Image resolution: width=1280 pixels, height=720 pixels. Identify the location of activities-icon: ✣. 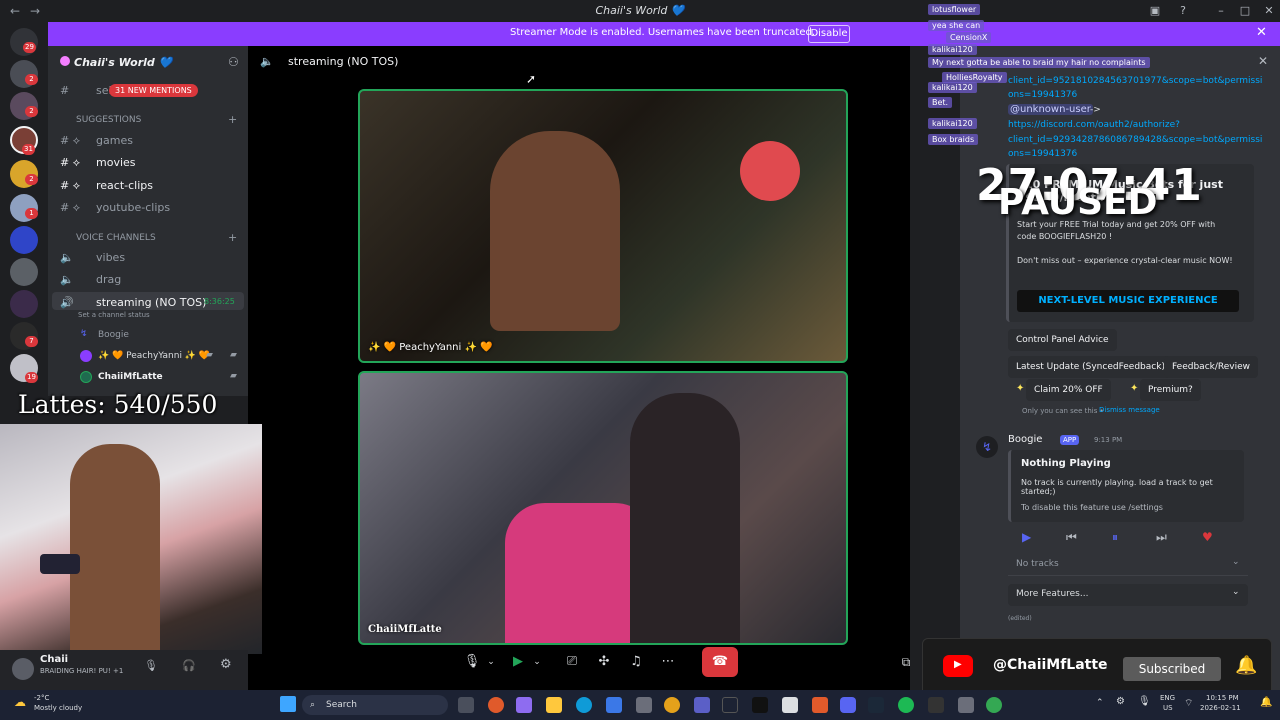
(604, 662).